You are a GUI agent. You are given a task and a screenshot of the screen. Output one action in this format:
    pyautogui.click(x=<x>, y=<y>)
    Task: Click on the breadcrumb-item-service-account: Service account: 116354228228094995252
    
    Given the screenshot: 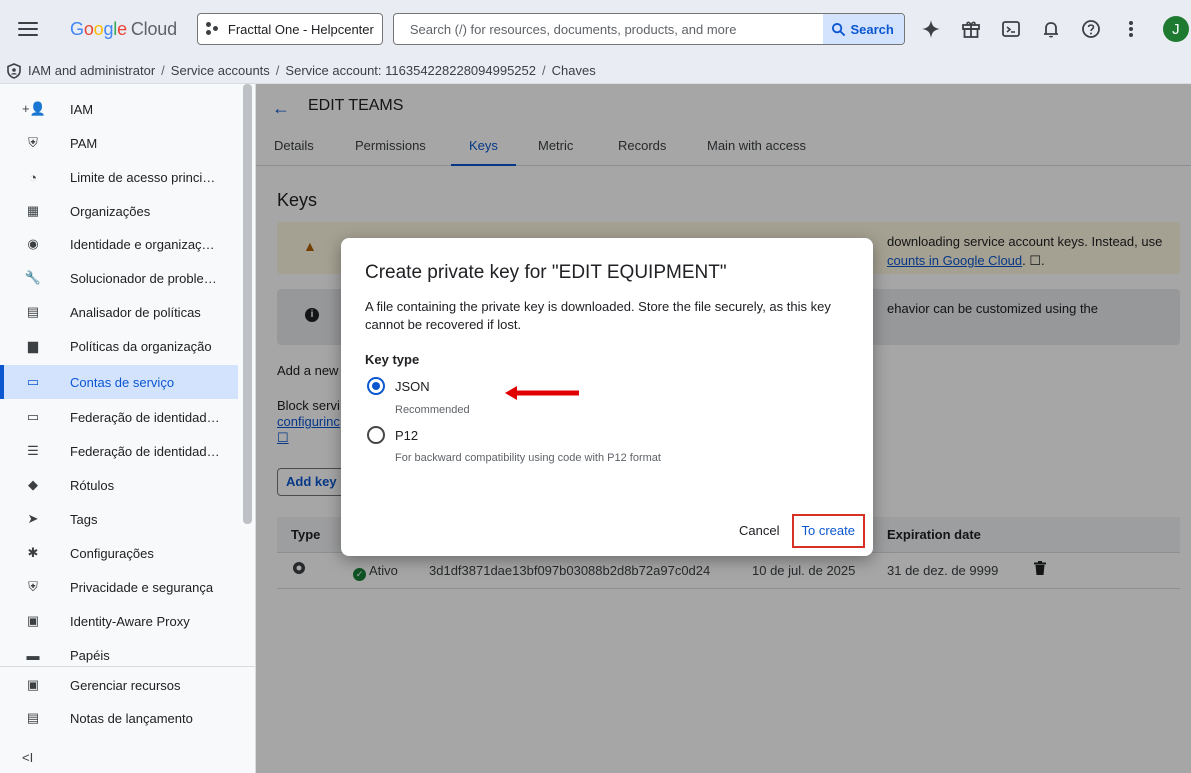 What is the action you would take?
    pyautogui.click(x=410, y=70)
    